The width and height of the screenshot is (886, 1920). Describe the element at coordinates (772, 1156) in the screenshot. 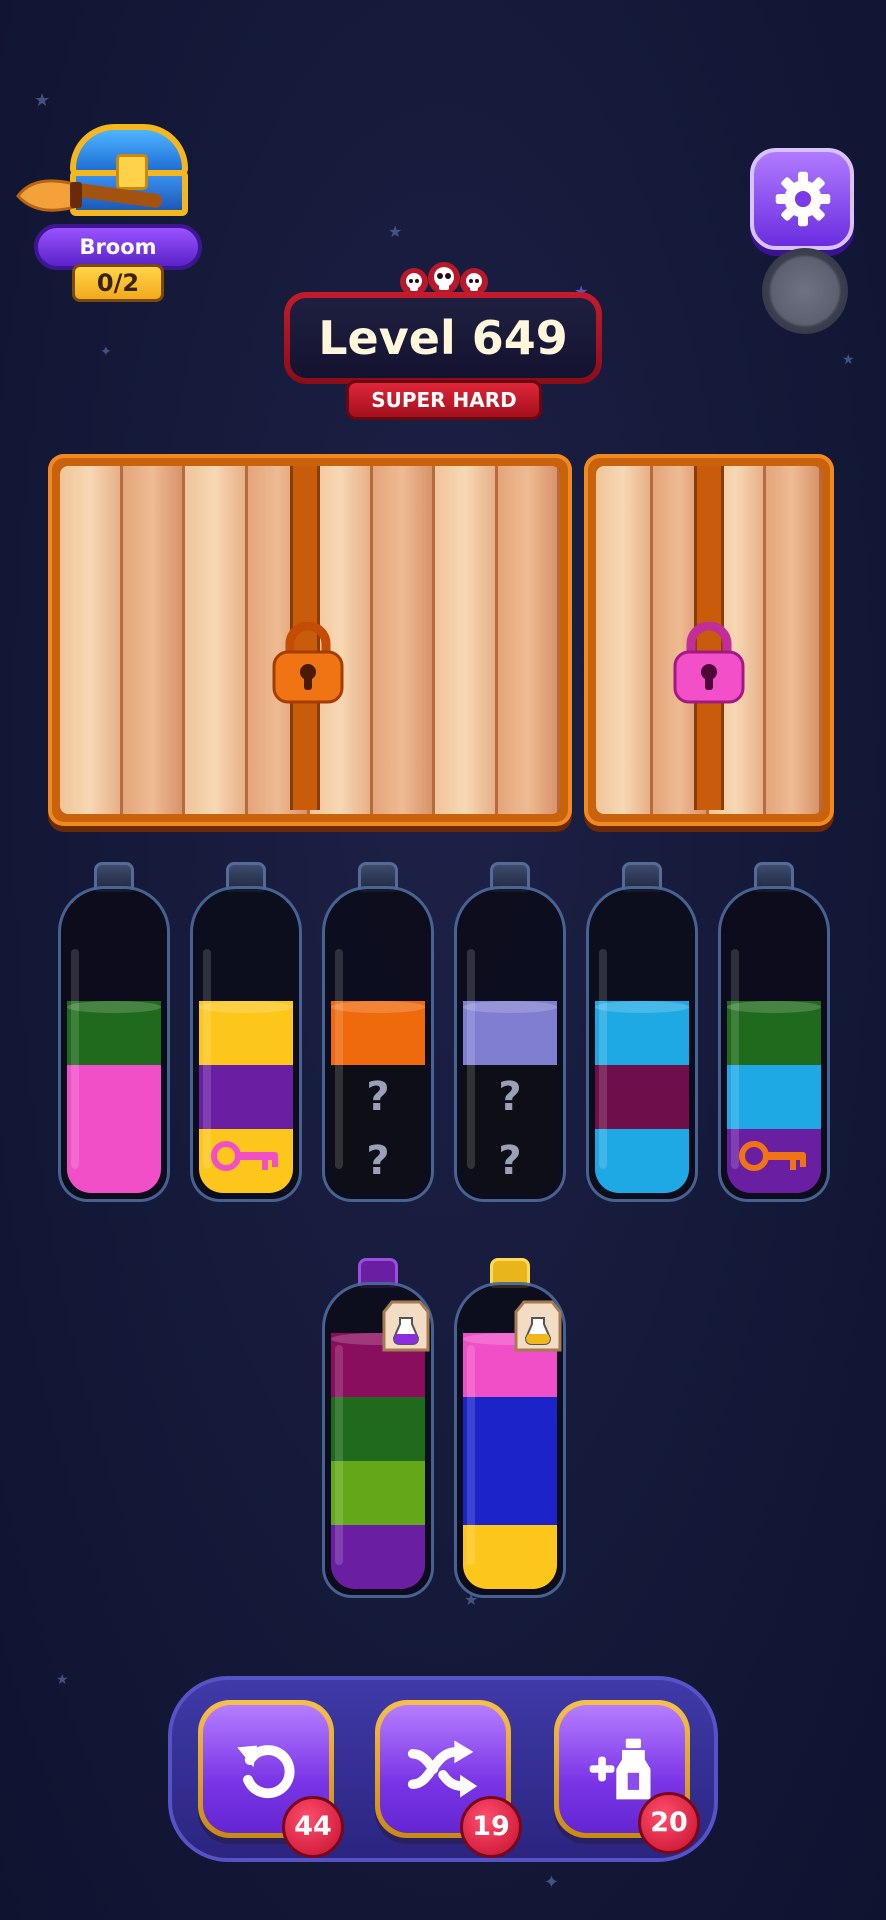

I see `orange-key-icon` at that location.